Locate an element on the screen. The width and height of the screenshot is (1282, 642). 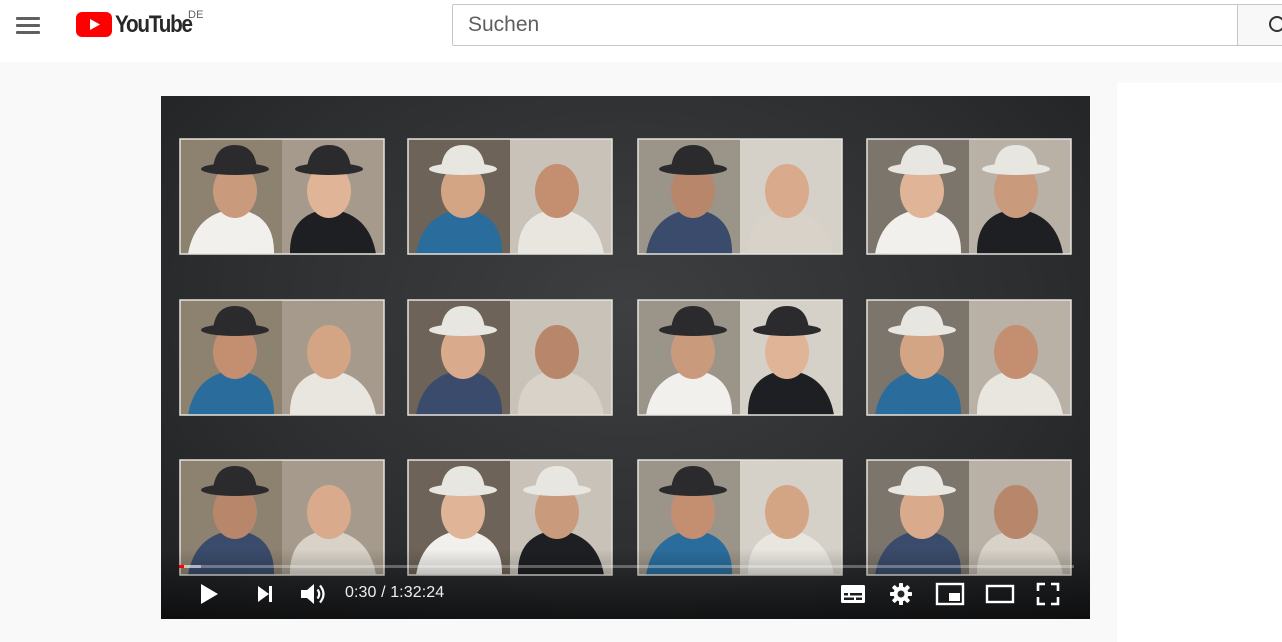
volume-icon is located at coordinates (313, 594).